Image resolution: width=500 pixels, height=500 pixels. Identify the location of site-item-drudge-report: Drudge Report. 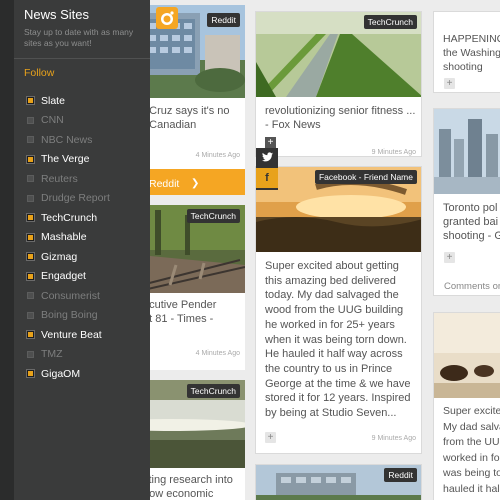
(82, 199).